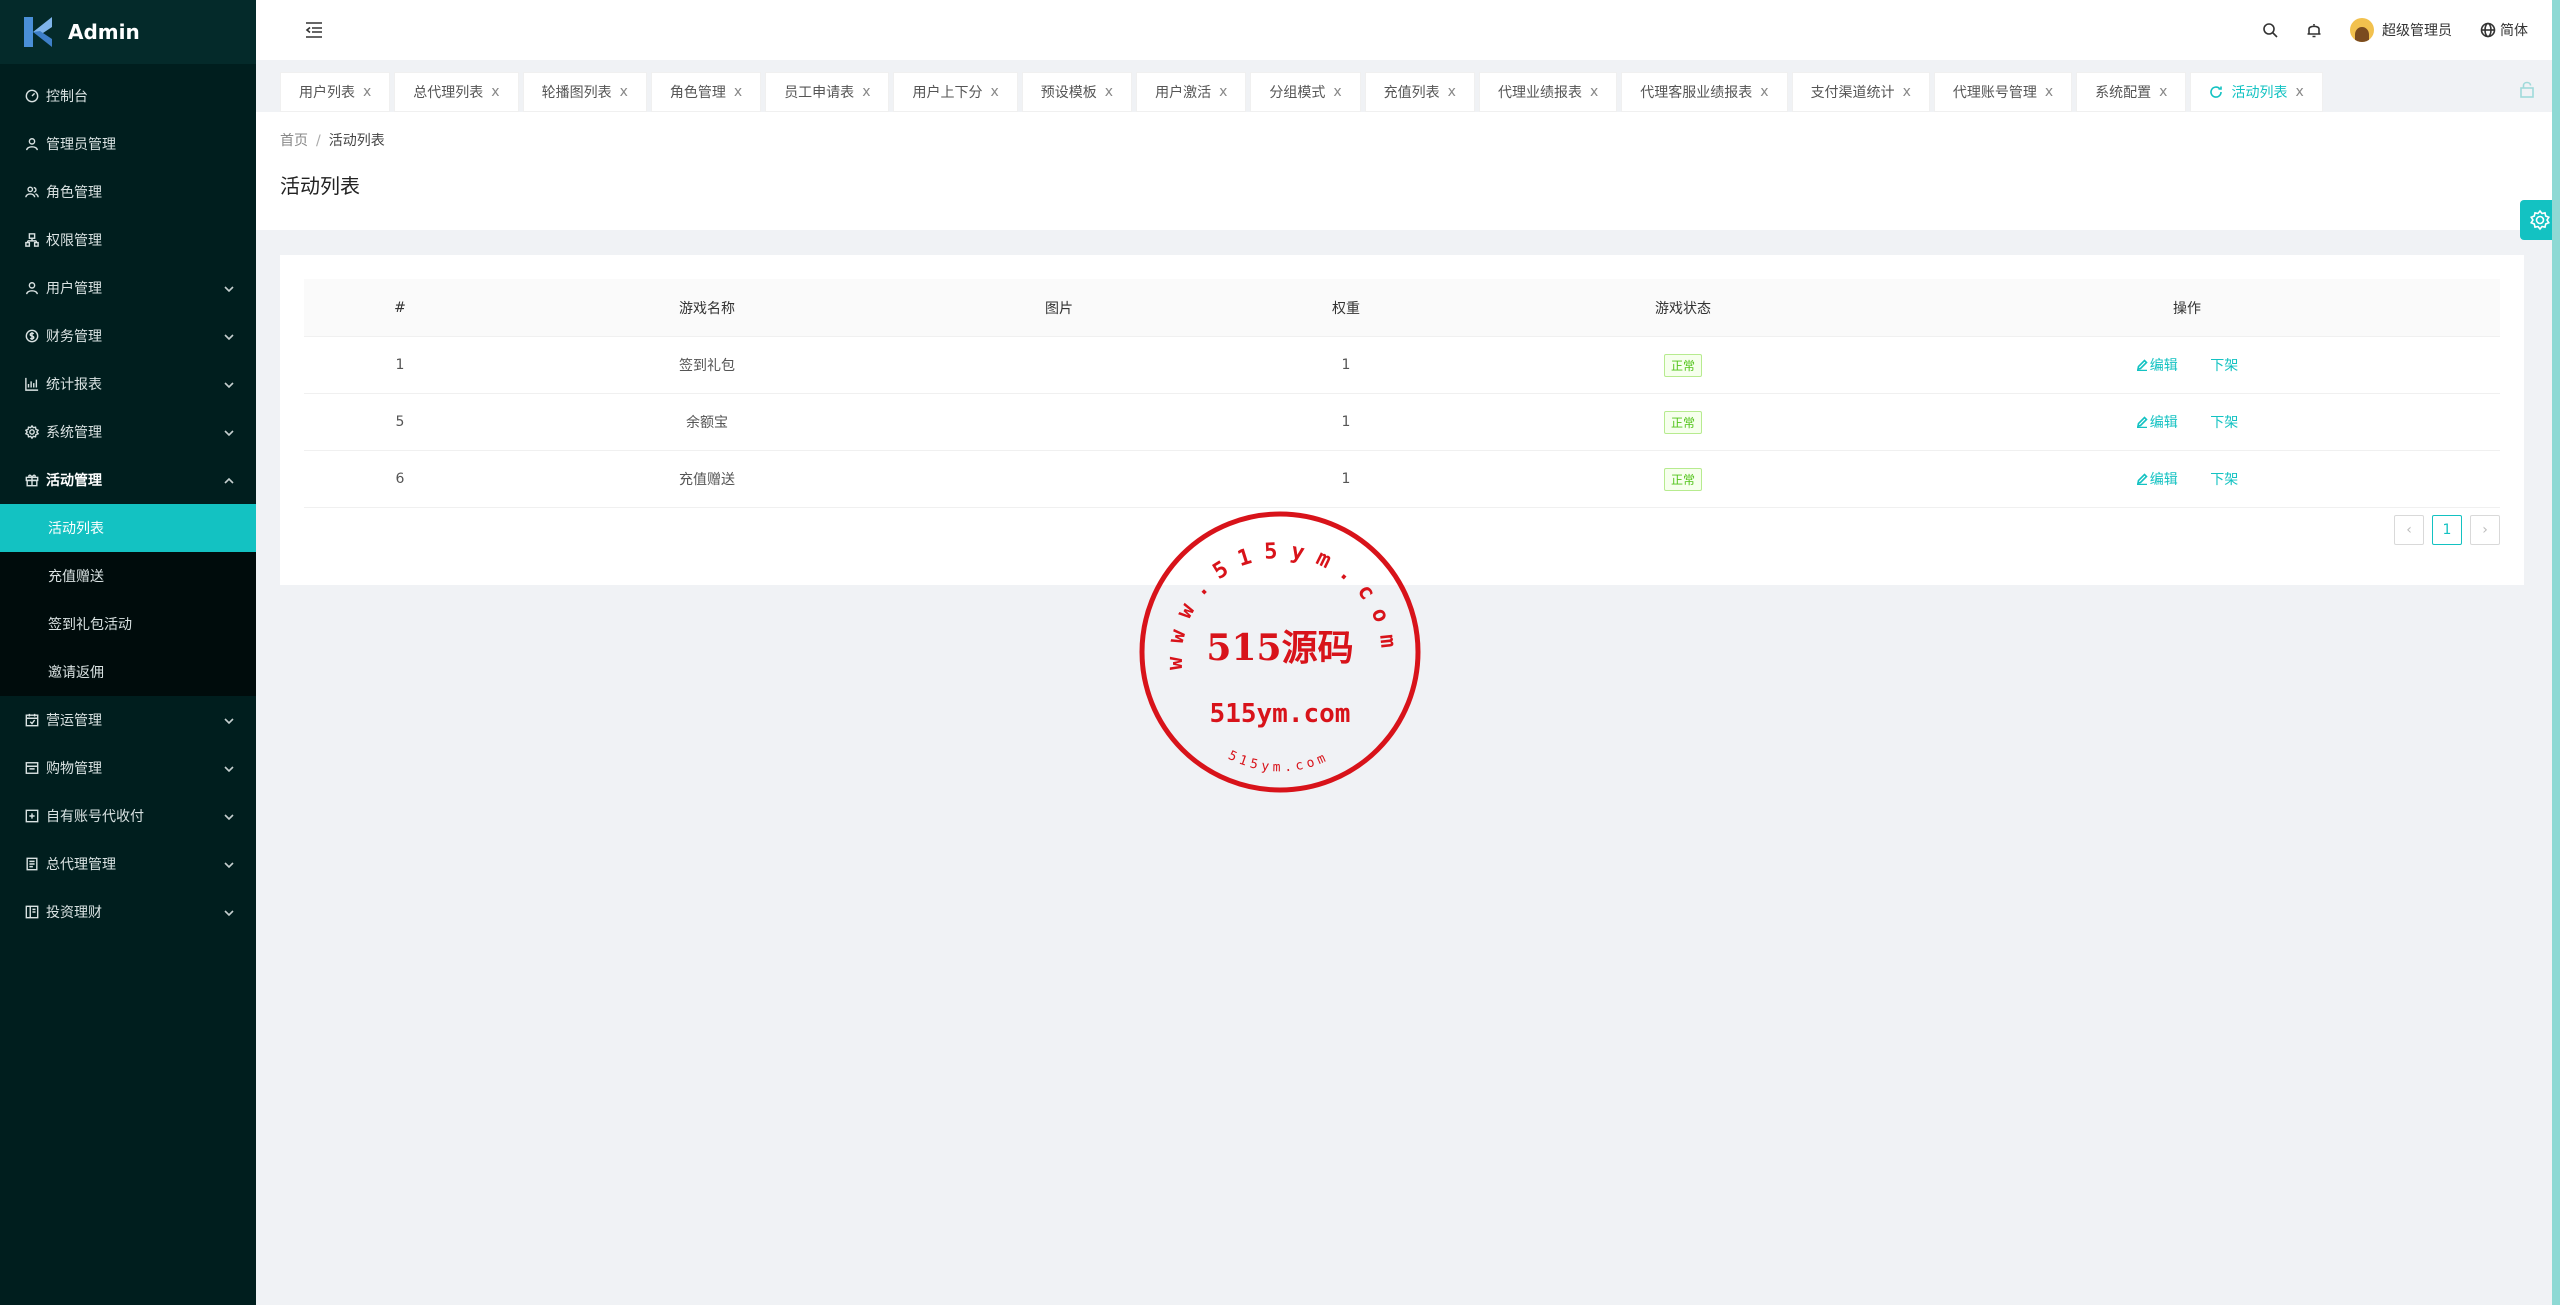 This screenshot has width=2560, height=1305. What do you see at coordinates (707, 479) in the screenshot?
I see `cell-name: 充值赠送` at bounding box center [707, 479].